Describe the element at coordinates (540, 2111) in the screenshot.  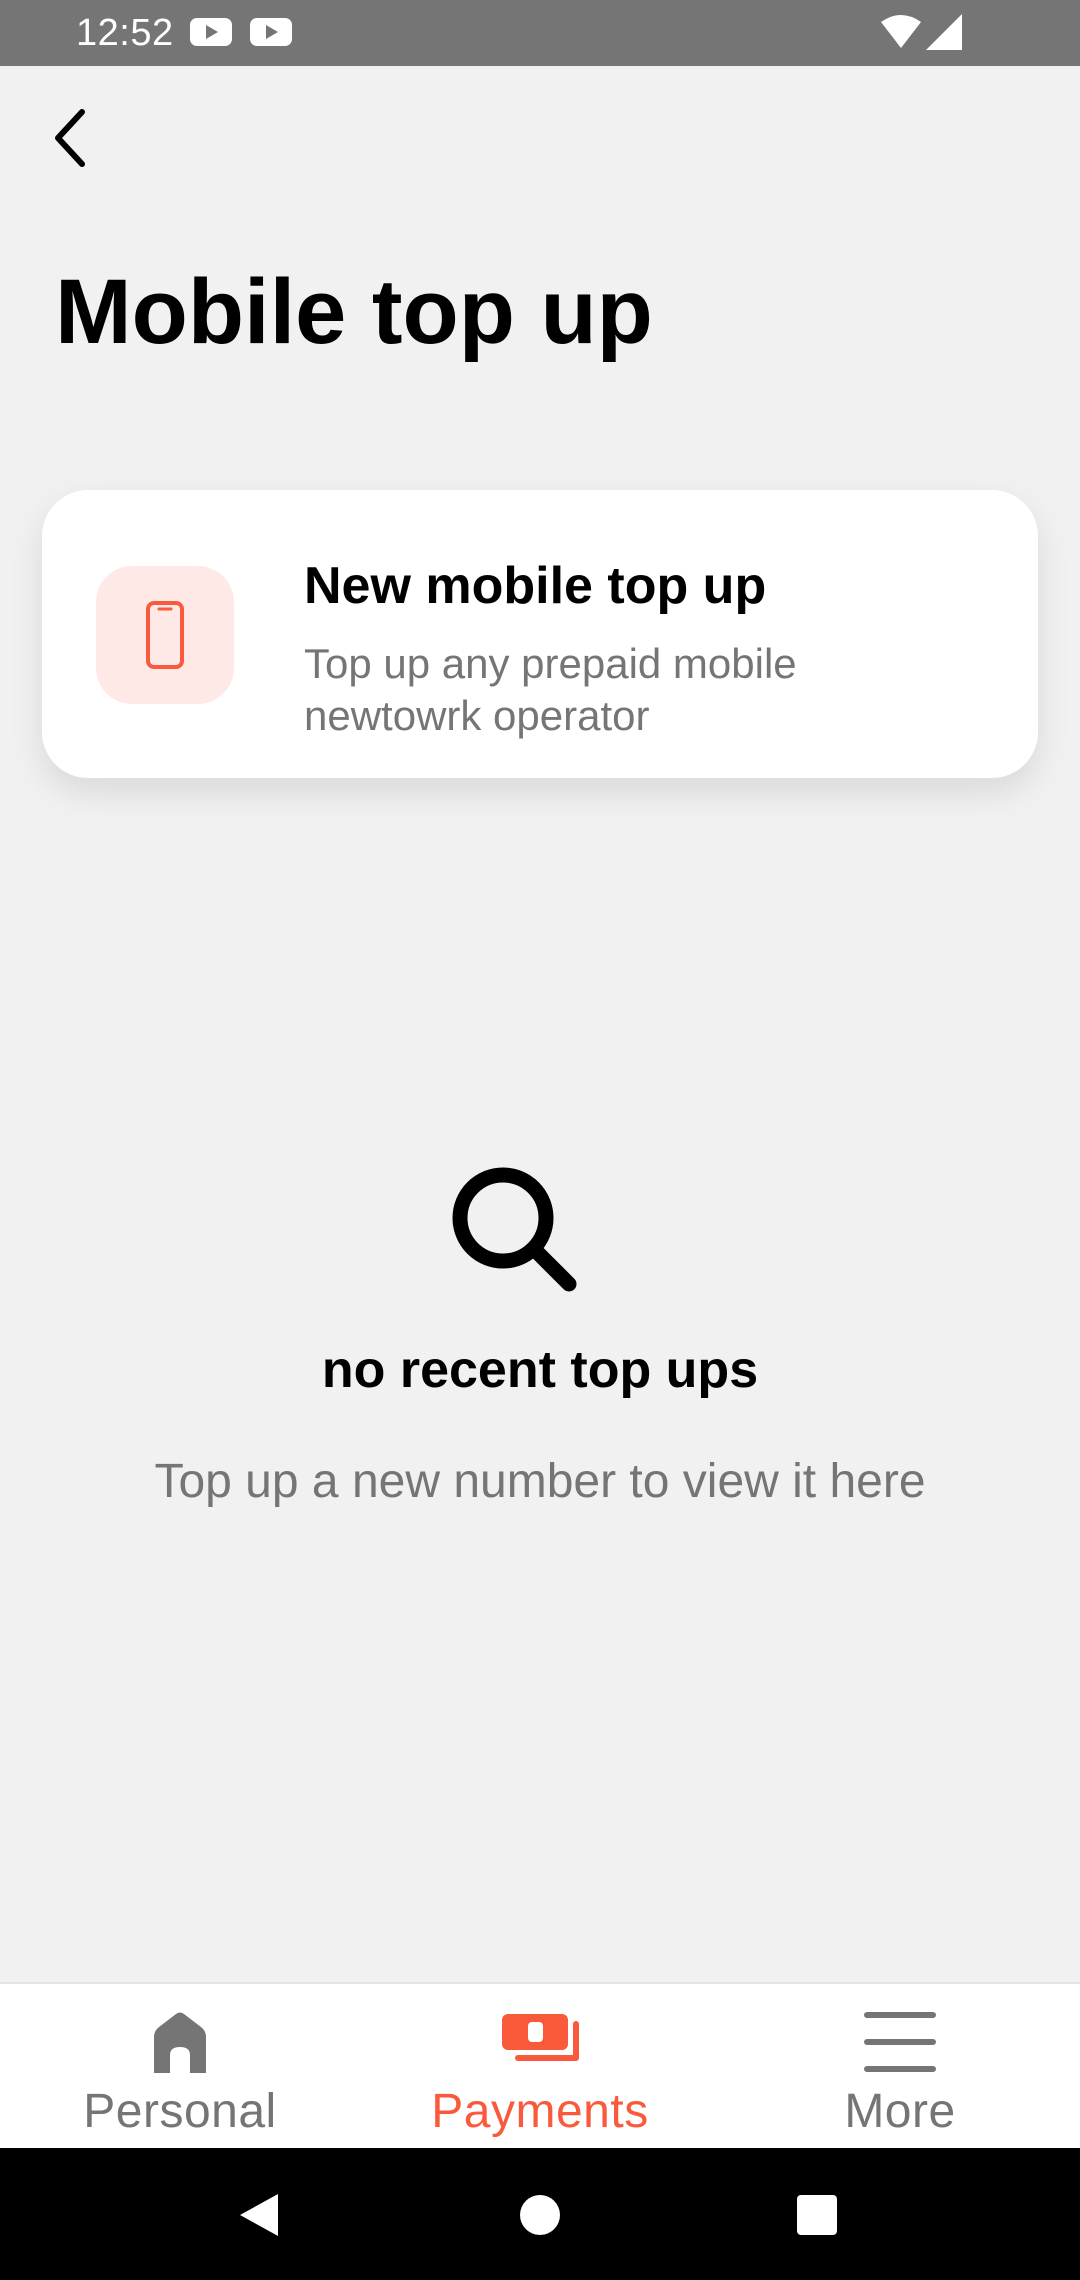
I see `nav-label-payments: Payments` at that location.